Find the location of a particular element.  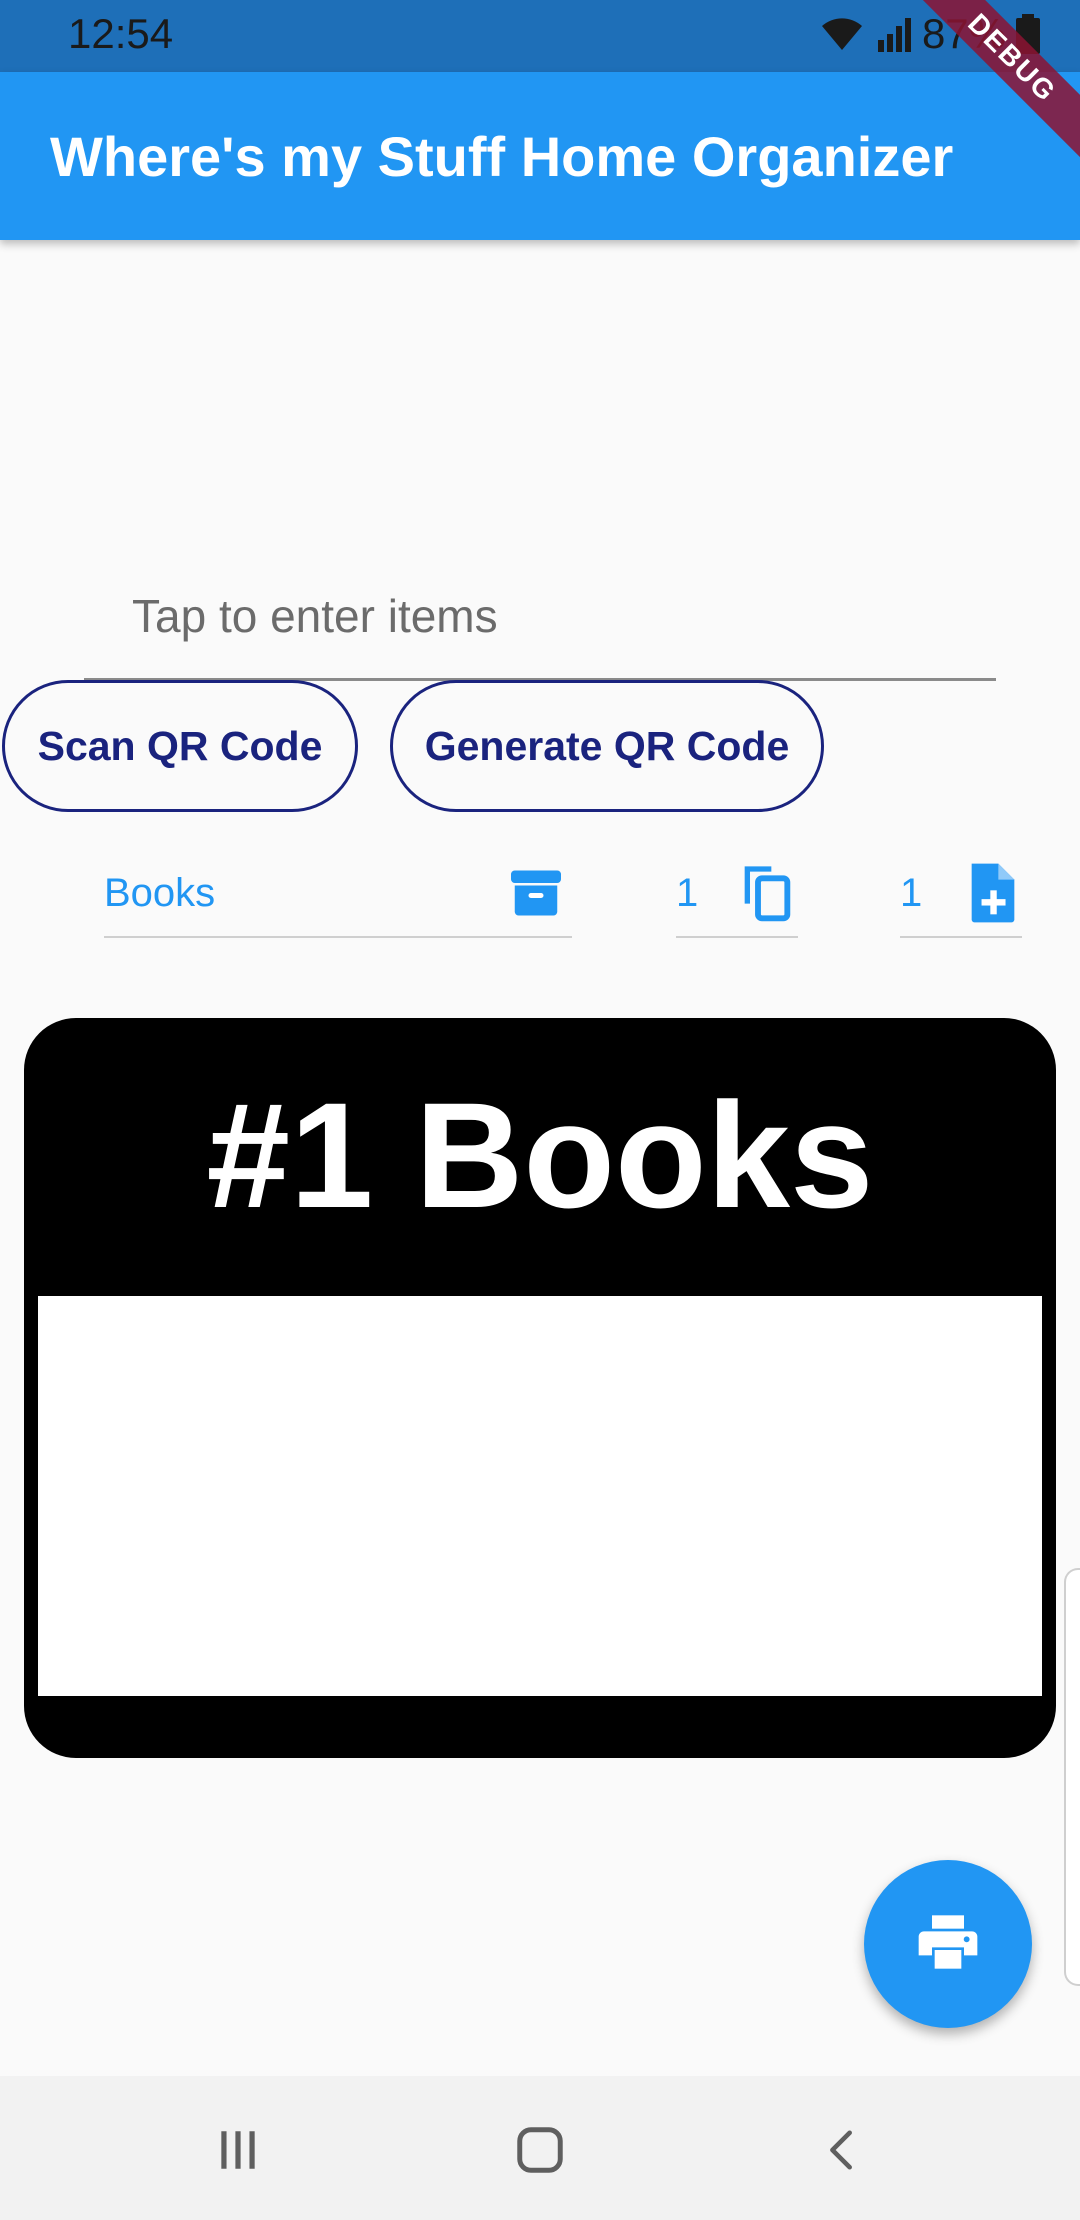

system-nav-bar is located at coordinates (540, 2148).